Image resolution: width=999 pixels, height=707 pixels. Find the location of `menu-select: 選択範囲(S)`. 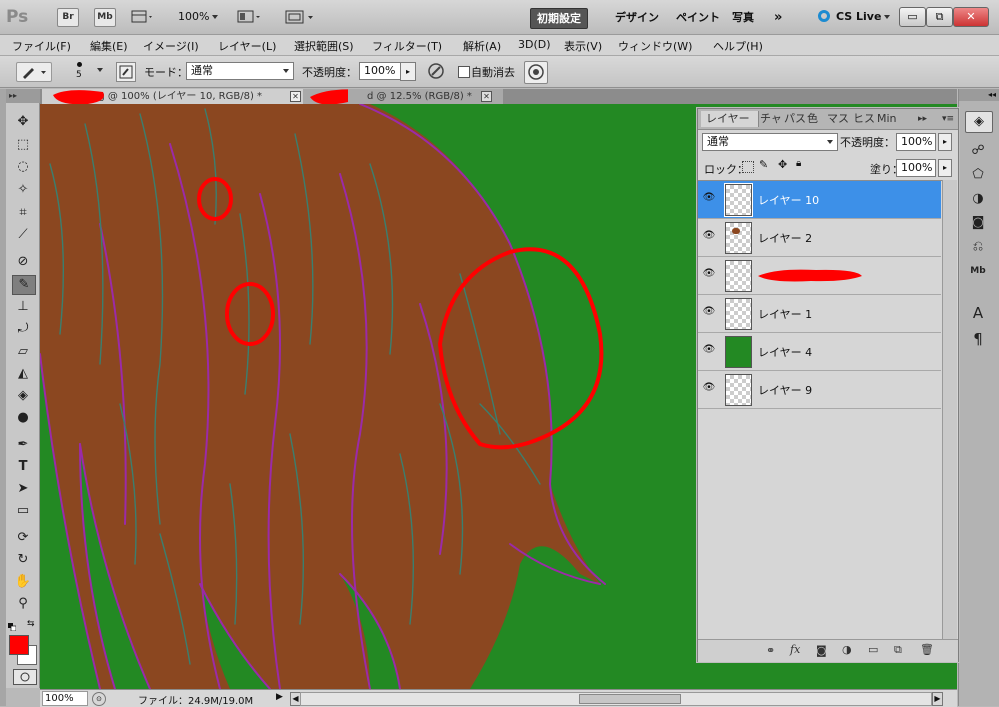

menu-select: 選択範囲(S) is located at coordinates (324, 46).